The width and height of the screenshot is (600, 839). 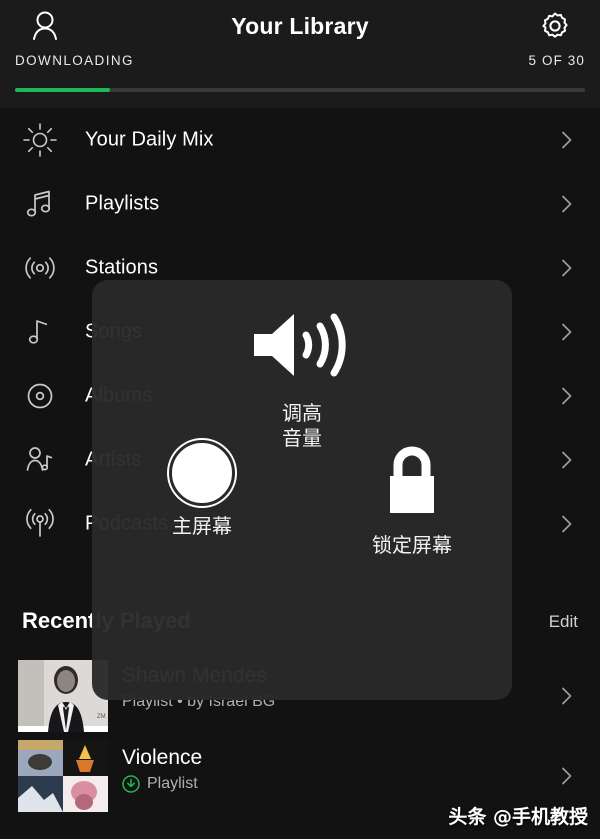 I want to click on library-item-label: Playlists, so click(x=122, y=203).